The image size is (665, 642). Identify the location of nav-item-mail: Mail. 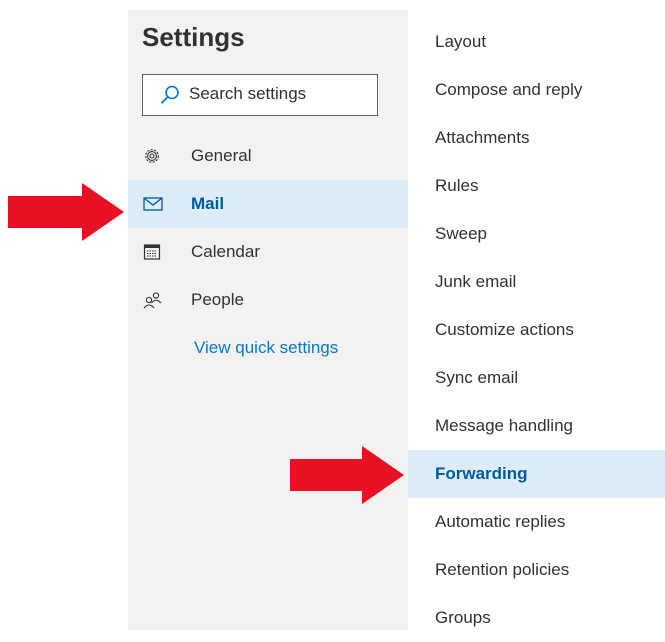
(268, 204).